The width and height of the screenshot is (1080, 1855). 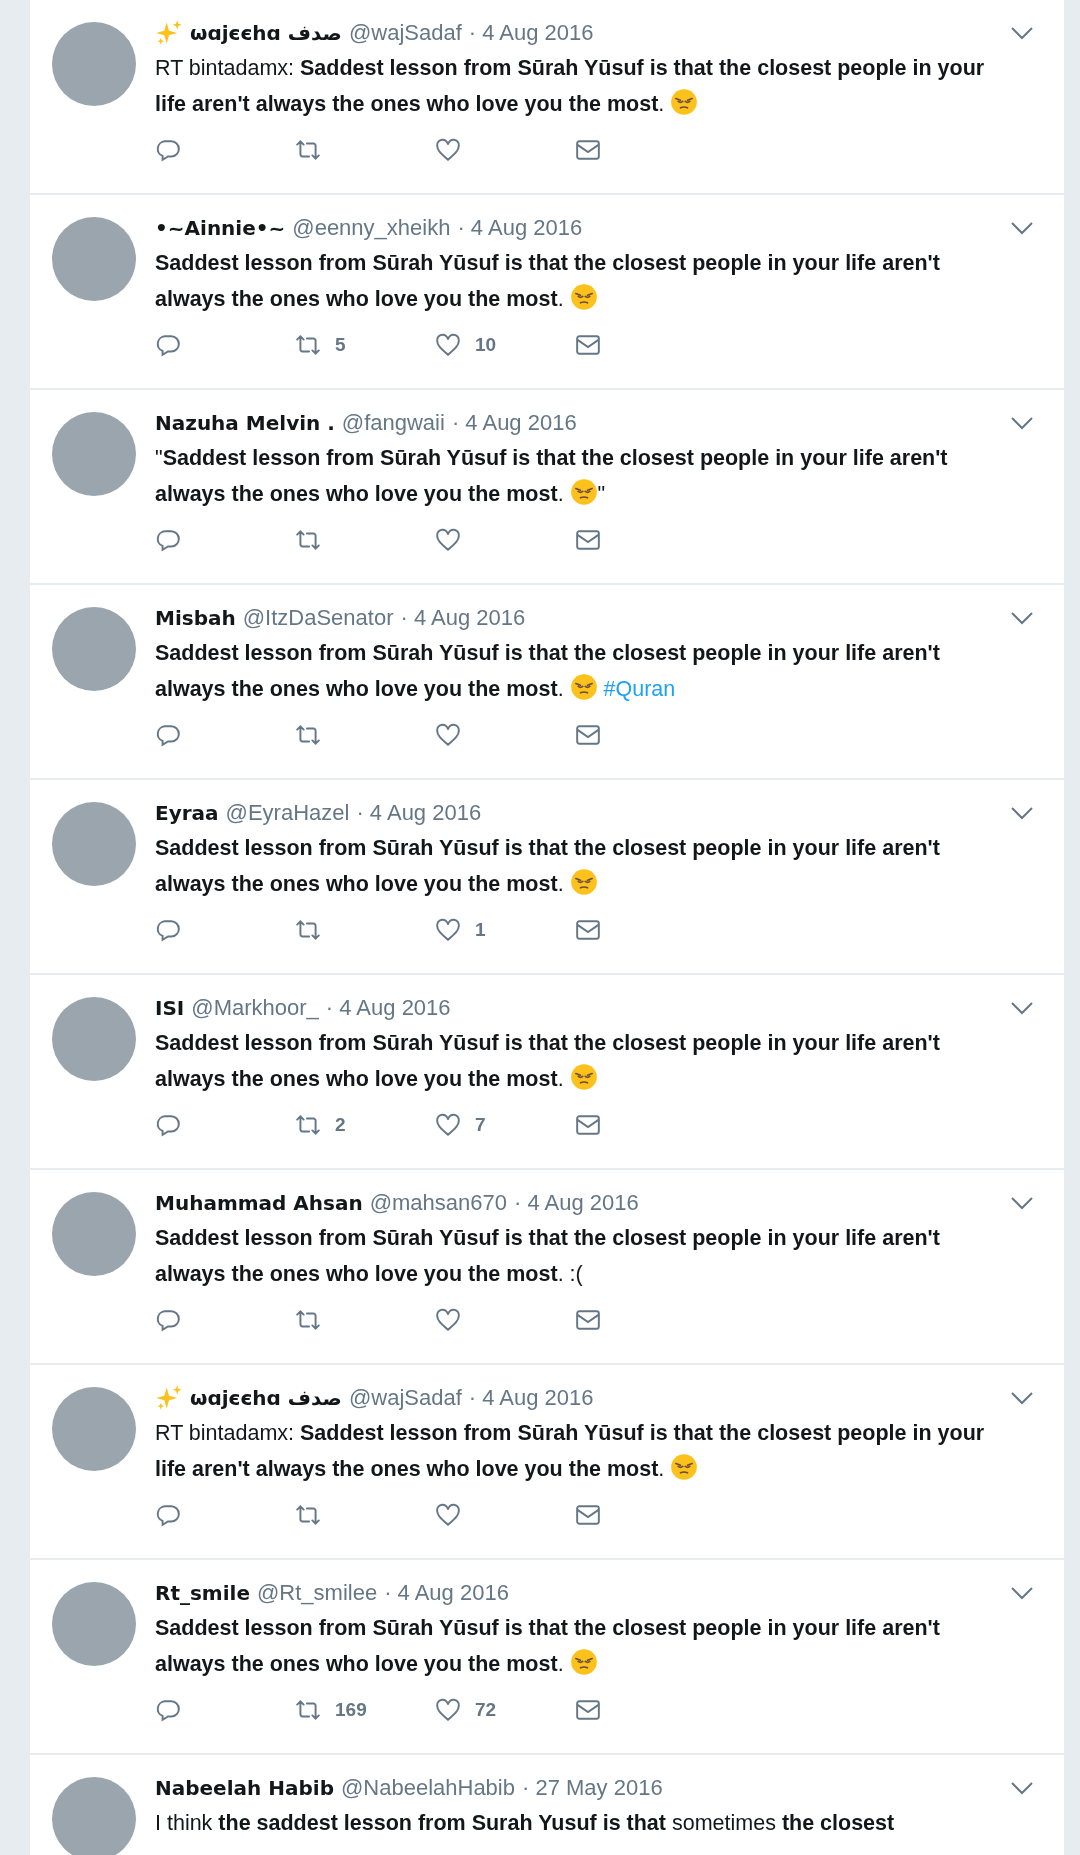 What do you see at coordinates (592, 1788) in the screenshot?
I see `tweet-date: · 27 May 2016` at bounding box center [592, 1788].